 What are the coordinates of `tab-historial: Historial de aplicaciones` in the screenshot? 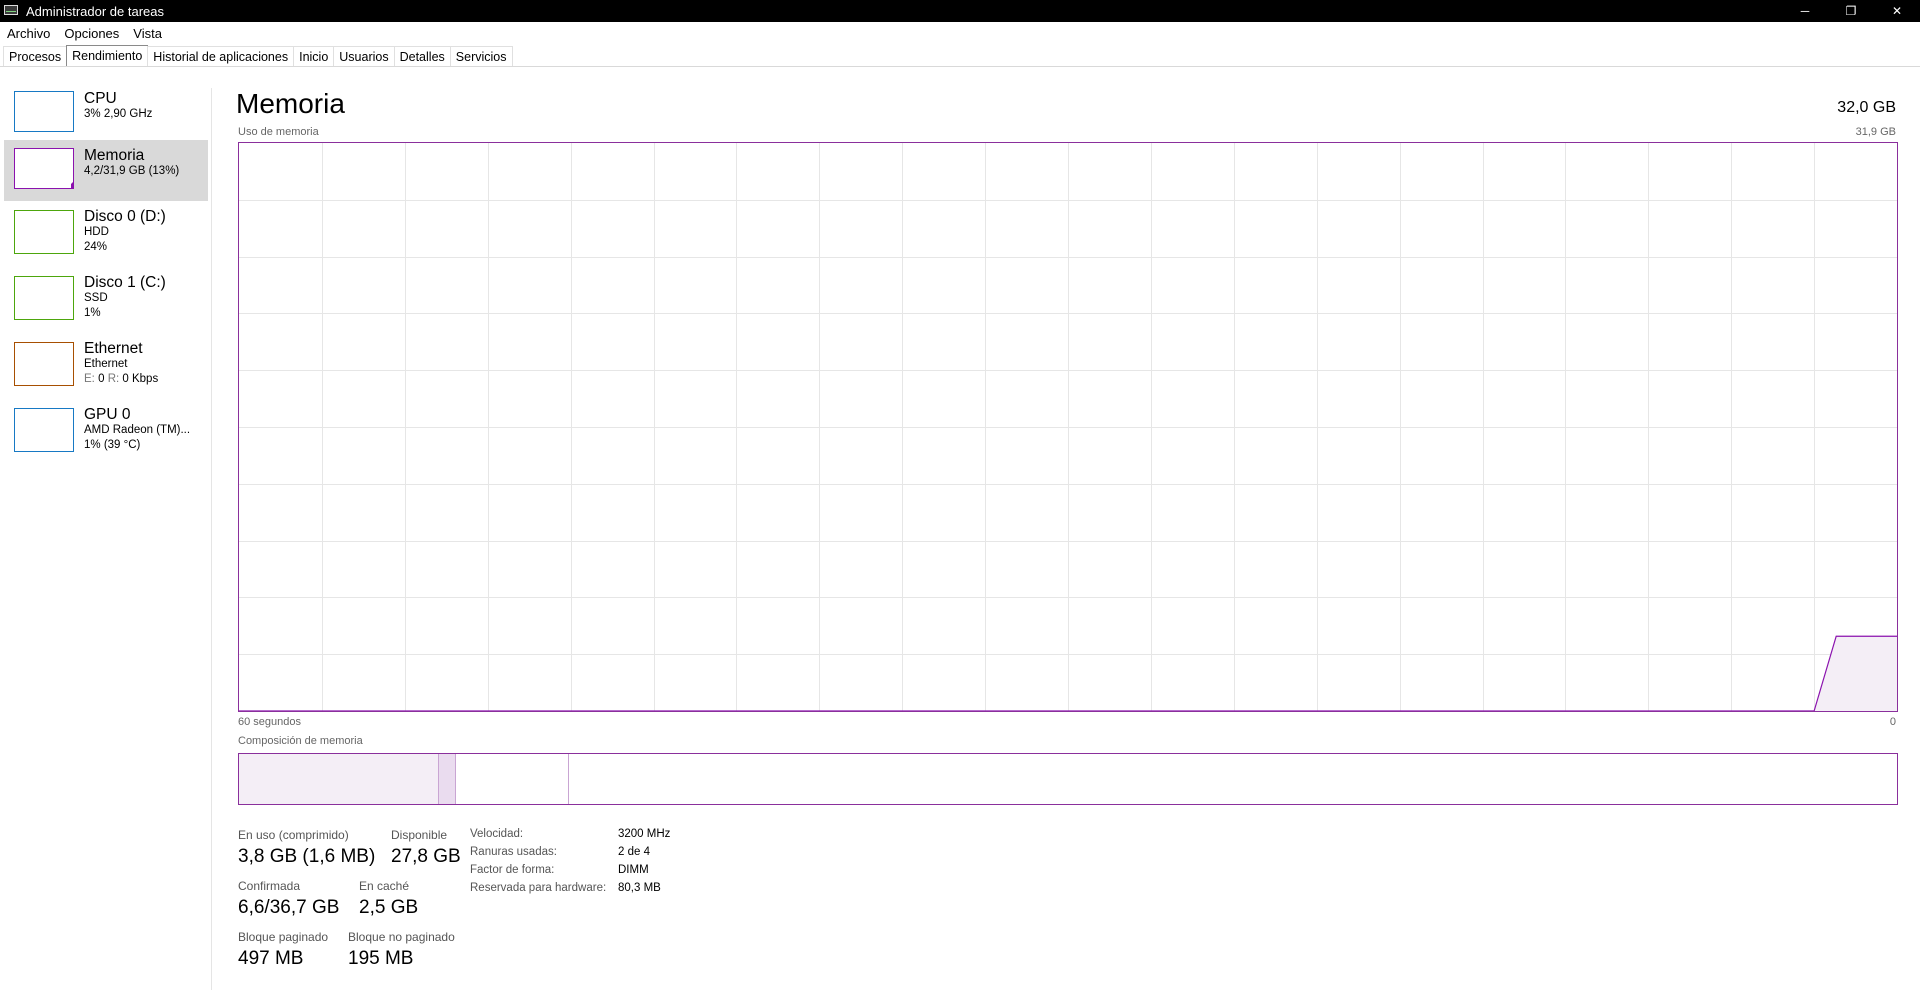 It's located at (221, 56).